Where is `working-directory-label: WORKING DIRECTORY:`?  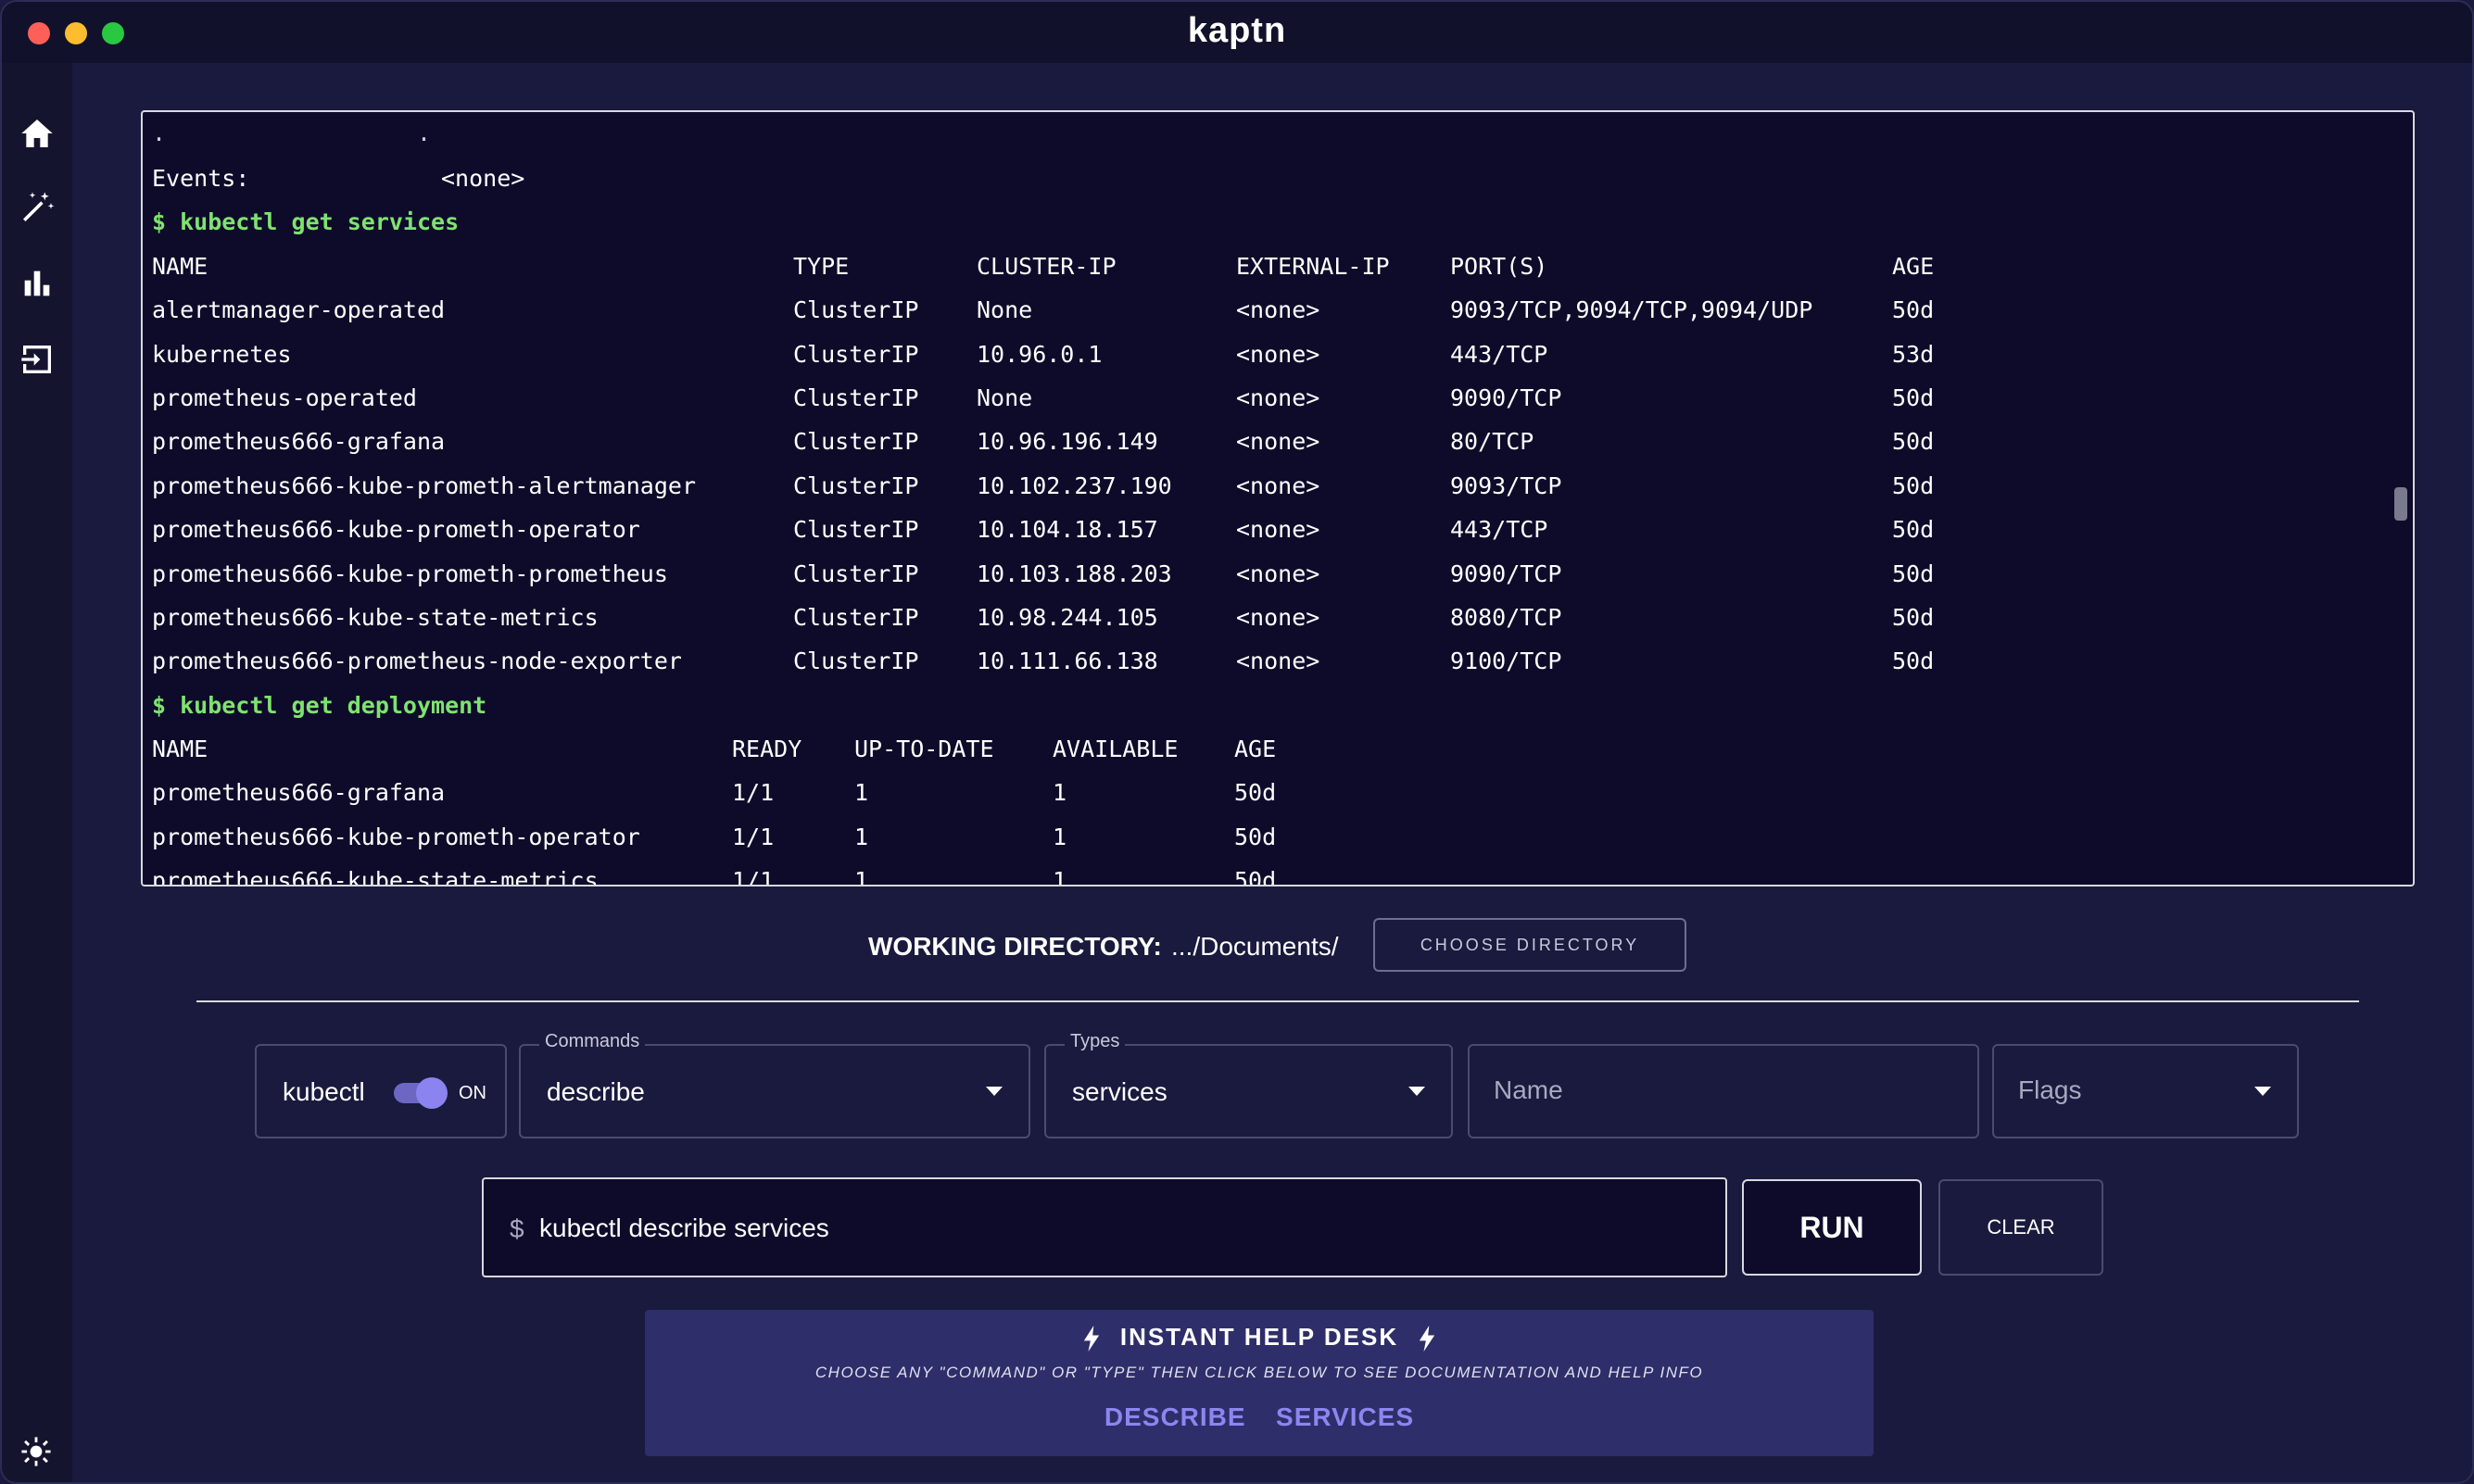 working-directory-label: WORKING DIRECTORY: is located at coordinates (1015, 947).